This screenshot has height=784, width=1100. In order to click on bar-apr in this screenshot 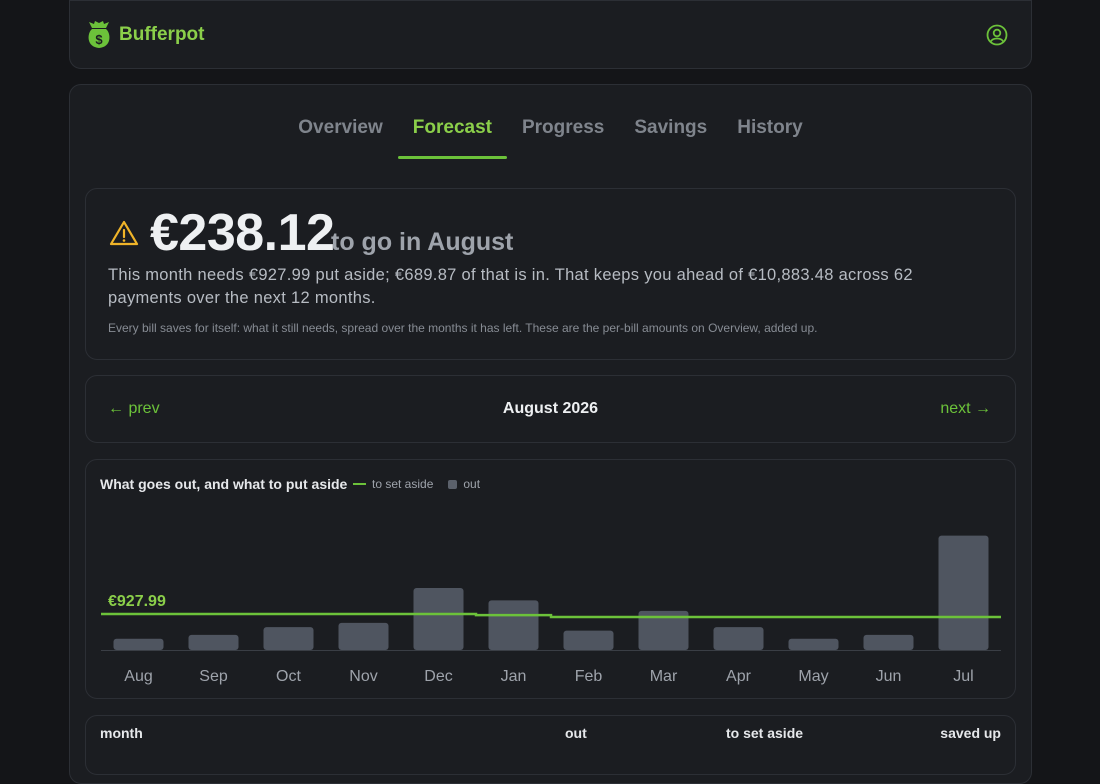, I will do `click(738, 638)`.